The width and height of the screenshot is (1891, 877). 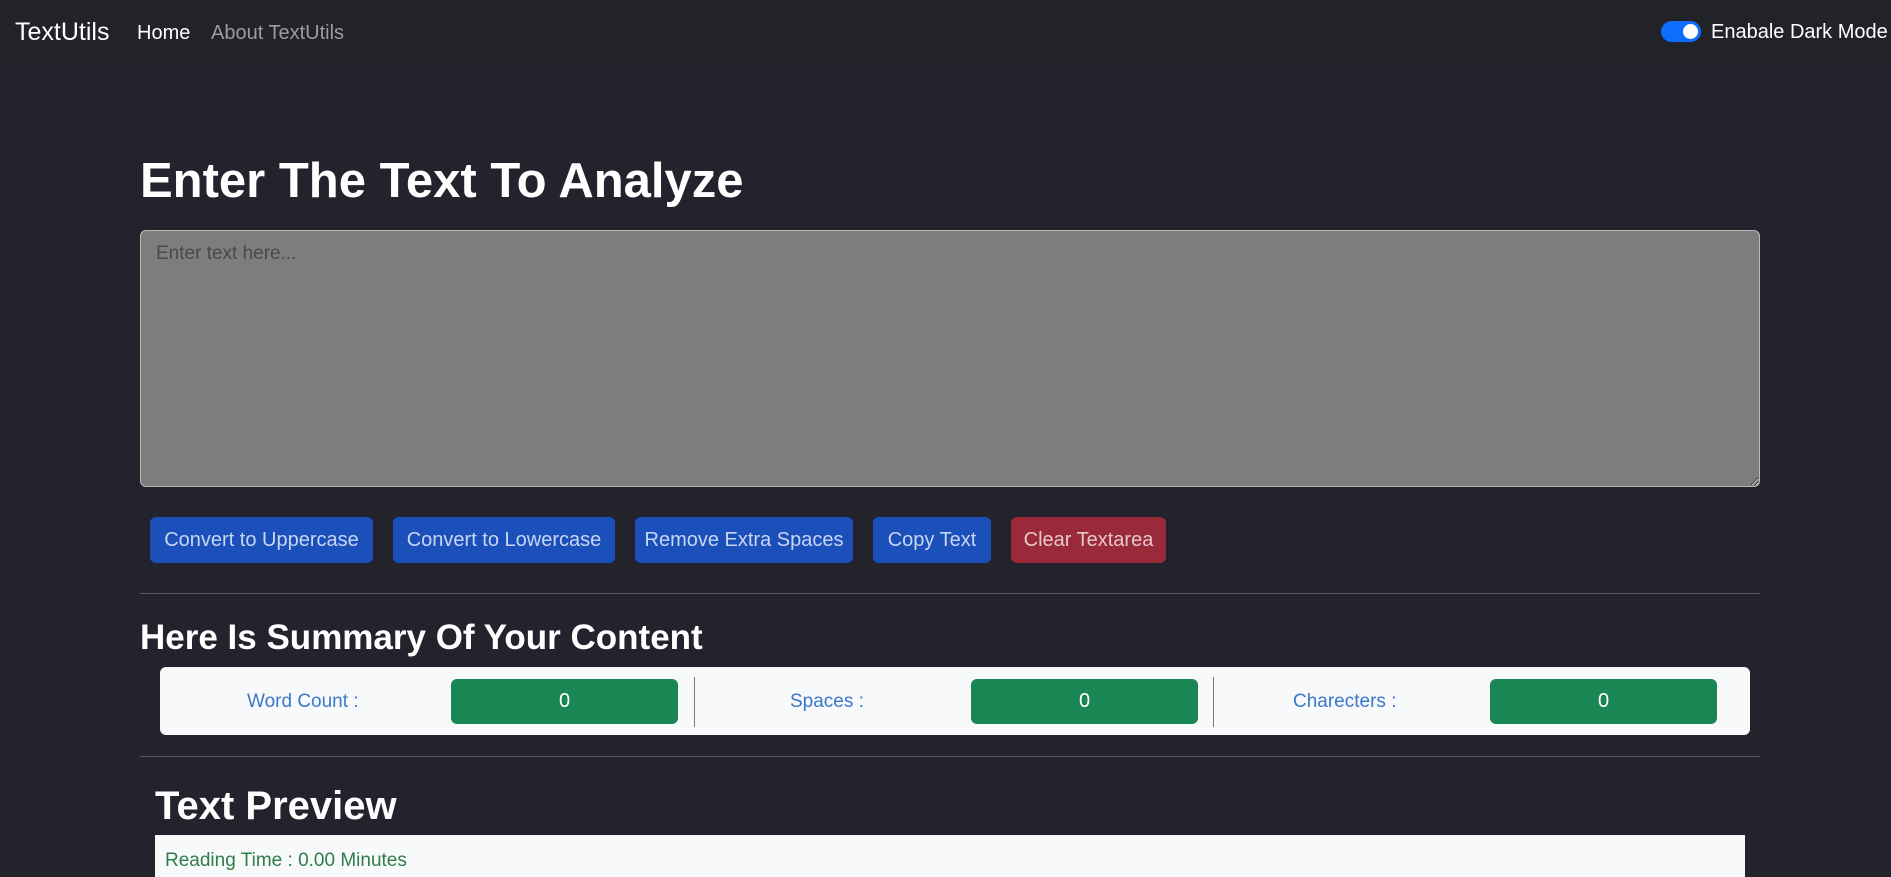 I want to click on characters-value: 0, so click(x=1603, y=701).